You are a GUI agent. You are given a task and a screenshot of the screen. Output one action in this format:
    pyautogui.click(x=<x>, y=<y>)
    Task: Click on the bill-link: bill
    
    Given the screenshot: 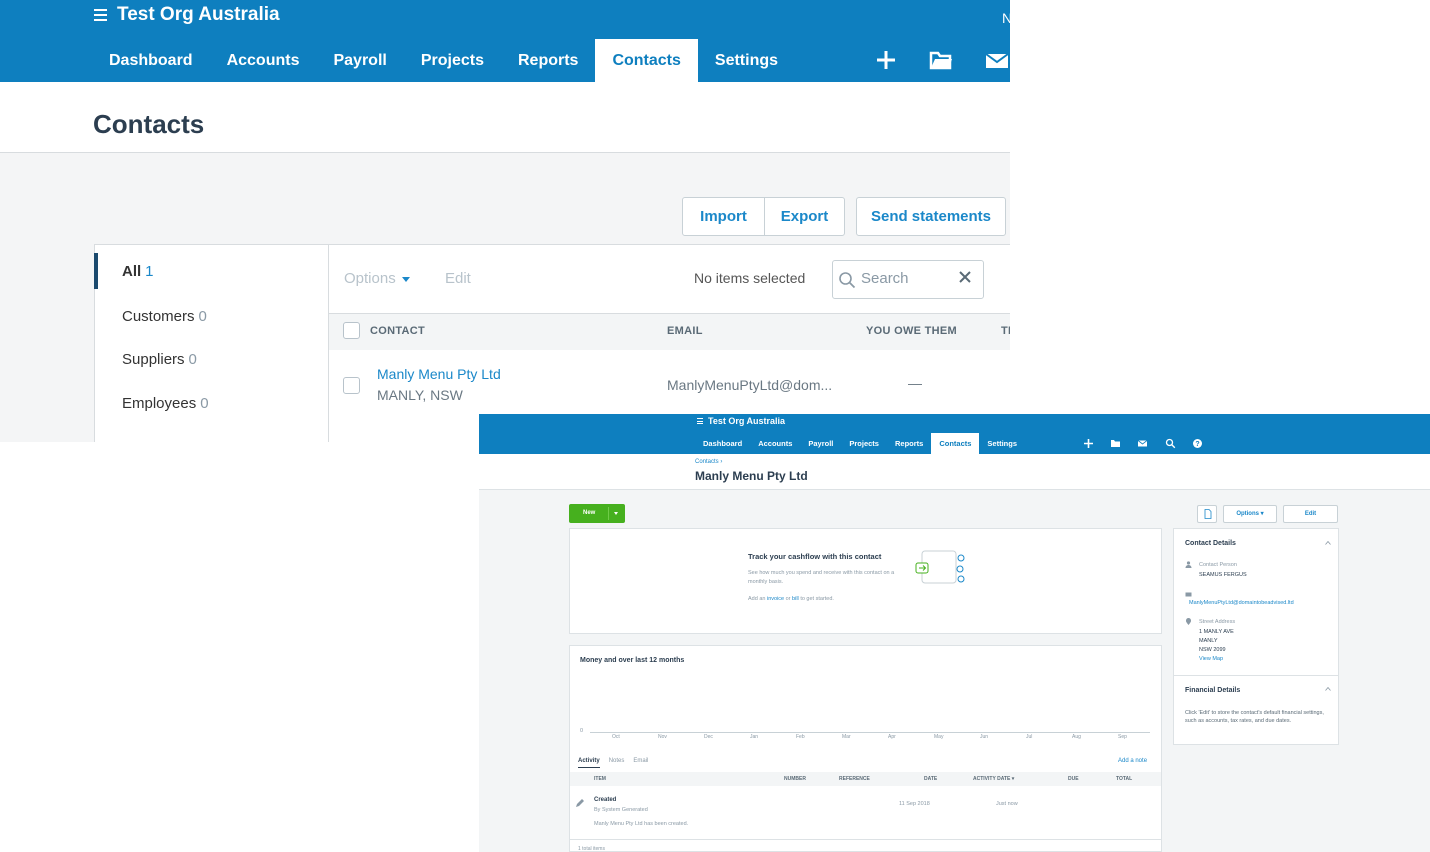 What is the action you would take?
    pyautogui.click(x=795, y=599)
    